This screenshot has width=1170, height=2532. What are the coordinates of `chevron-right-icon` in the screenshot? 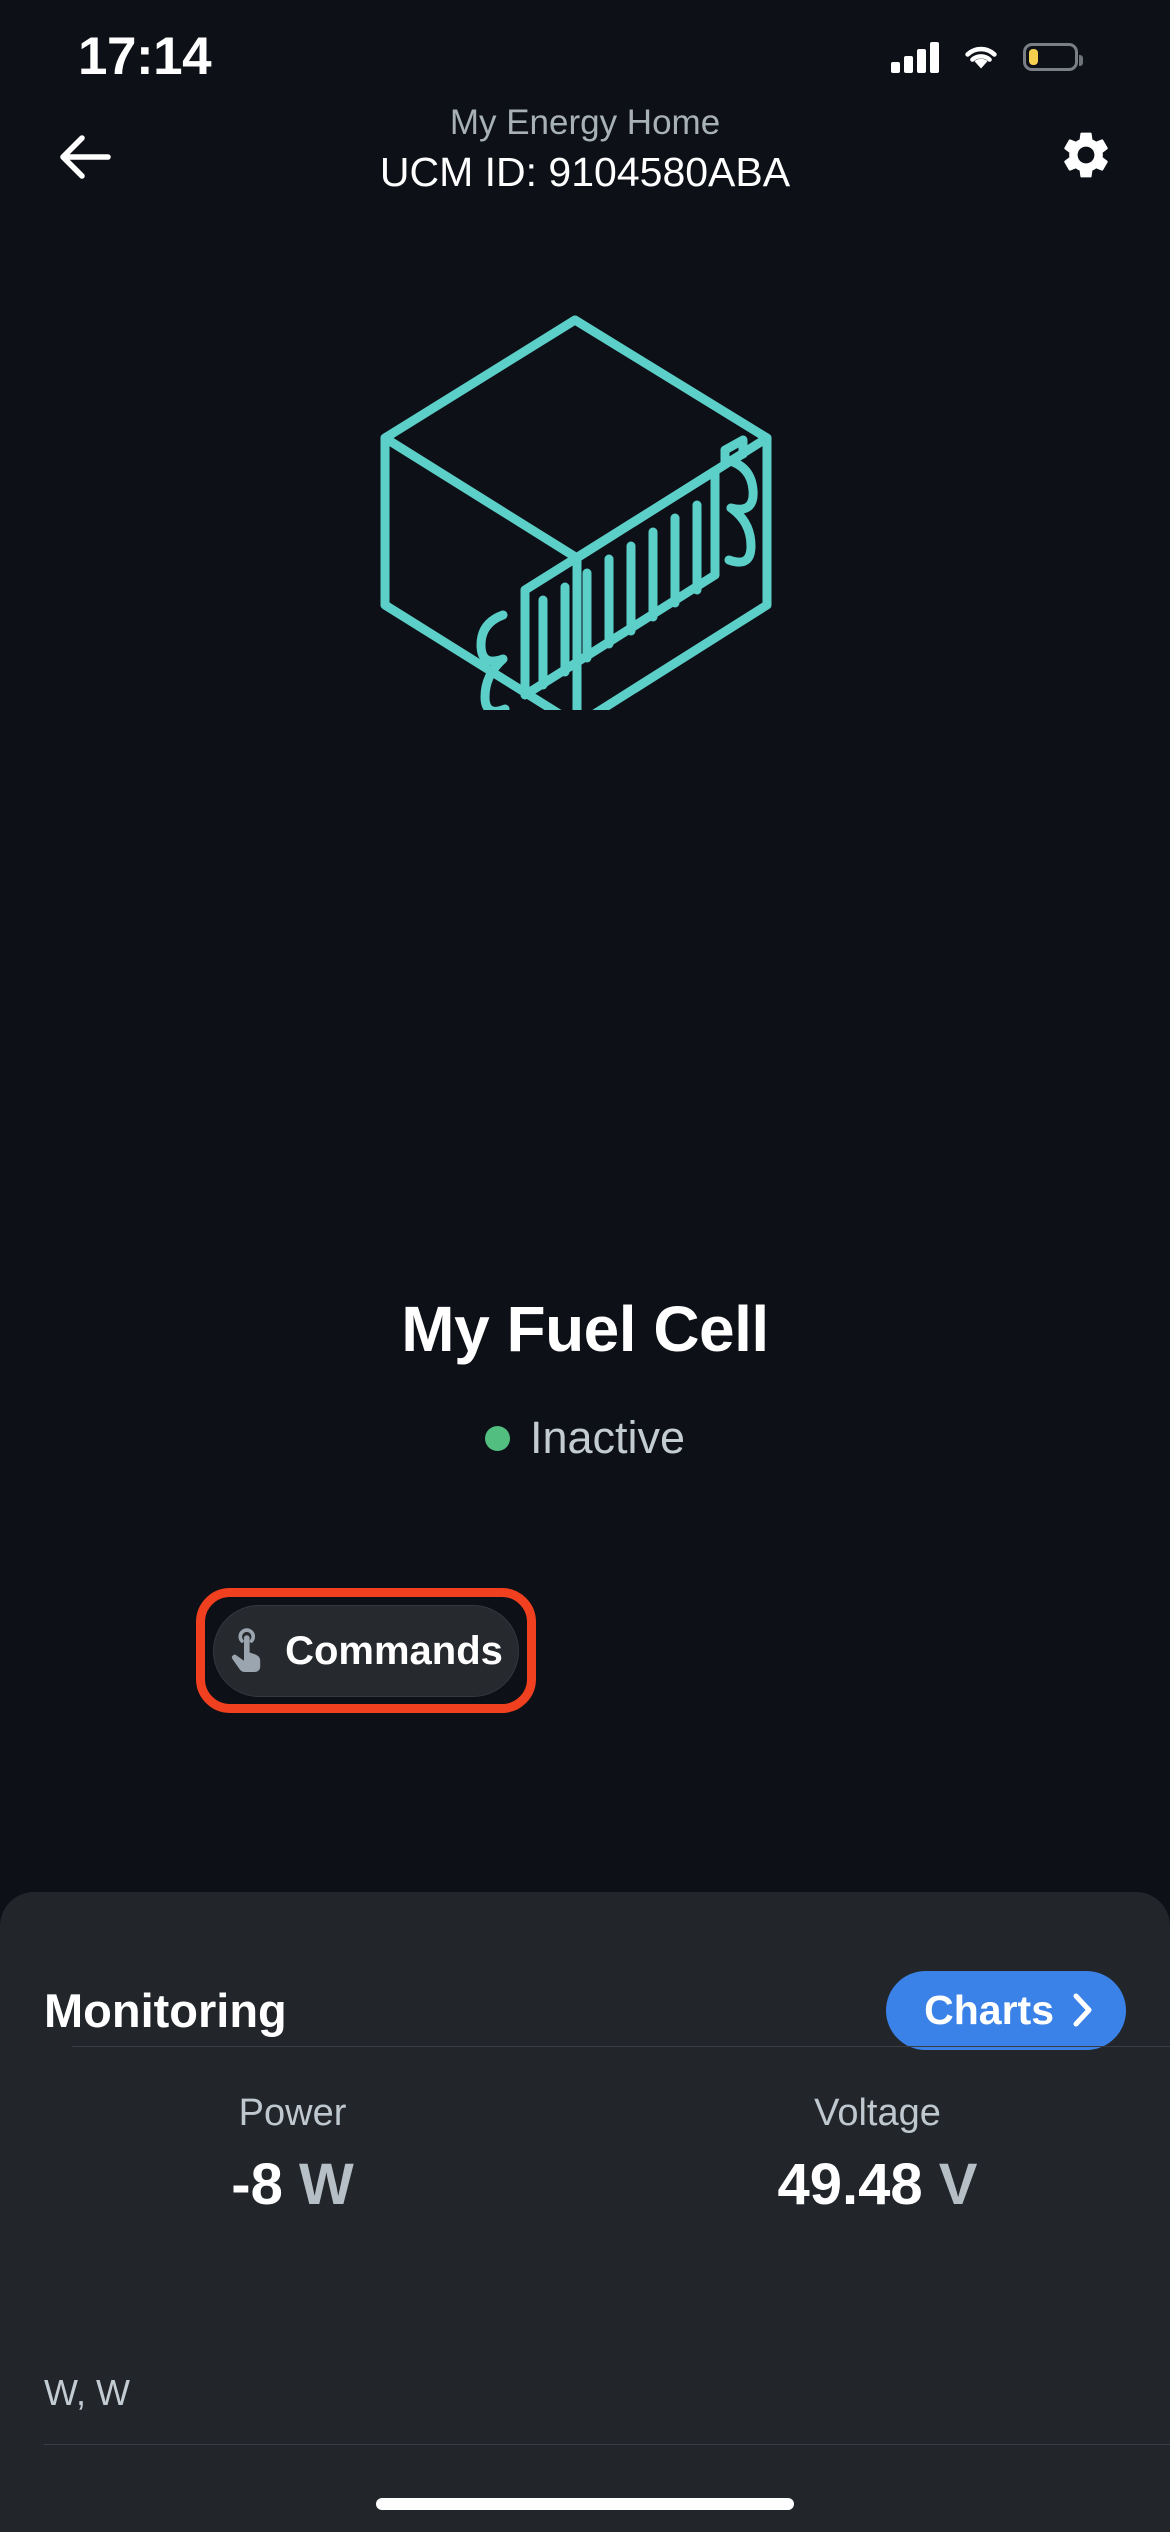 It's located at (1082, 2010).